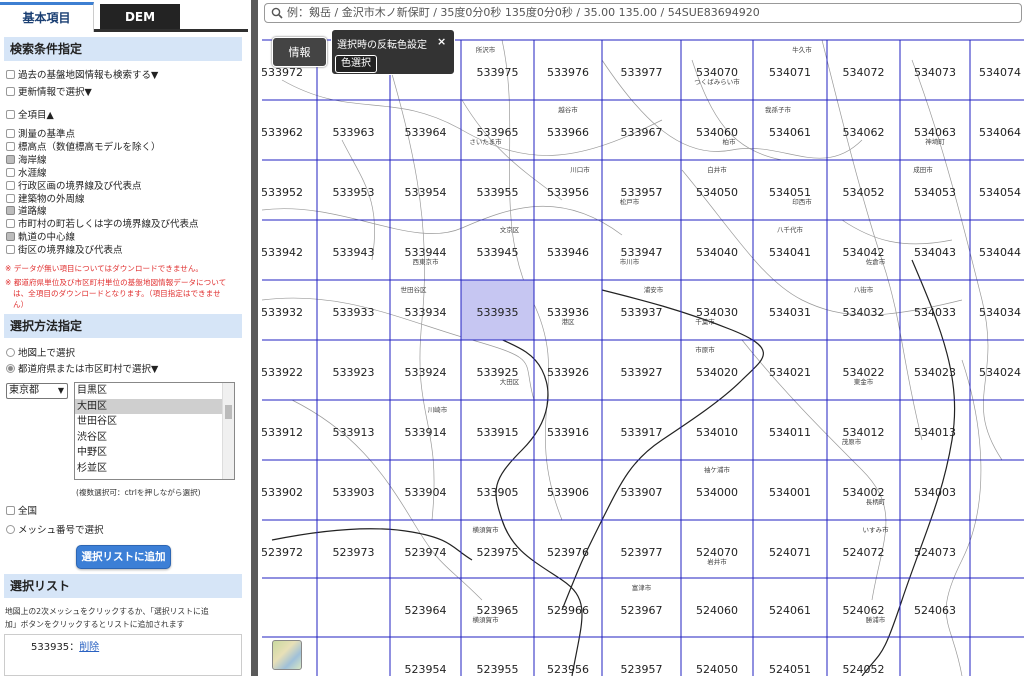 The width and height of the screenshot is (1024, 676). Describe the element at coordinates (498, 372) in the screenshot. I see `mesh-label: 533925` at that location.